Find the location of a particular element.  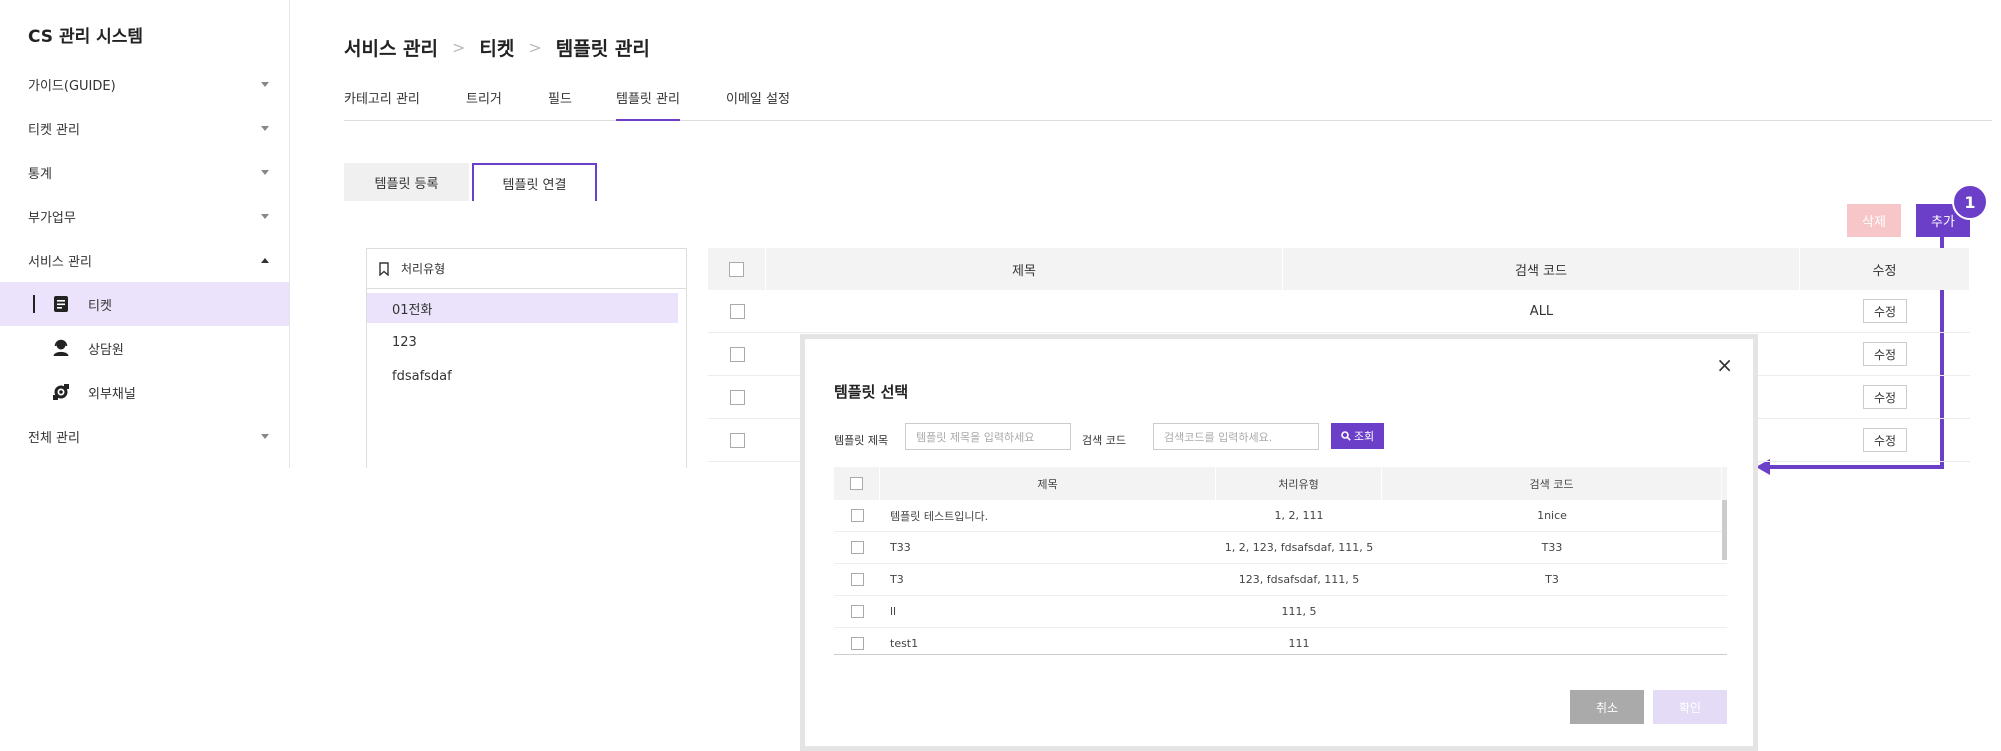

breadcrumb-item: 서비스 관리 is located at coordinates (391, 47).